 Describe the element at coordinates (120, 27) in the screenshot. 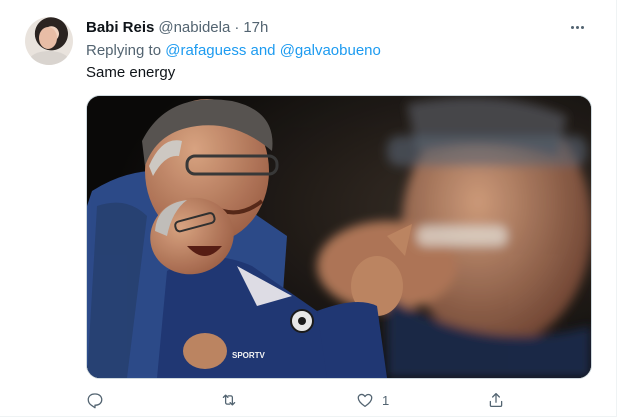

I see `author-name: Babi Reis` at that location.